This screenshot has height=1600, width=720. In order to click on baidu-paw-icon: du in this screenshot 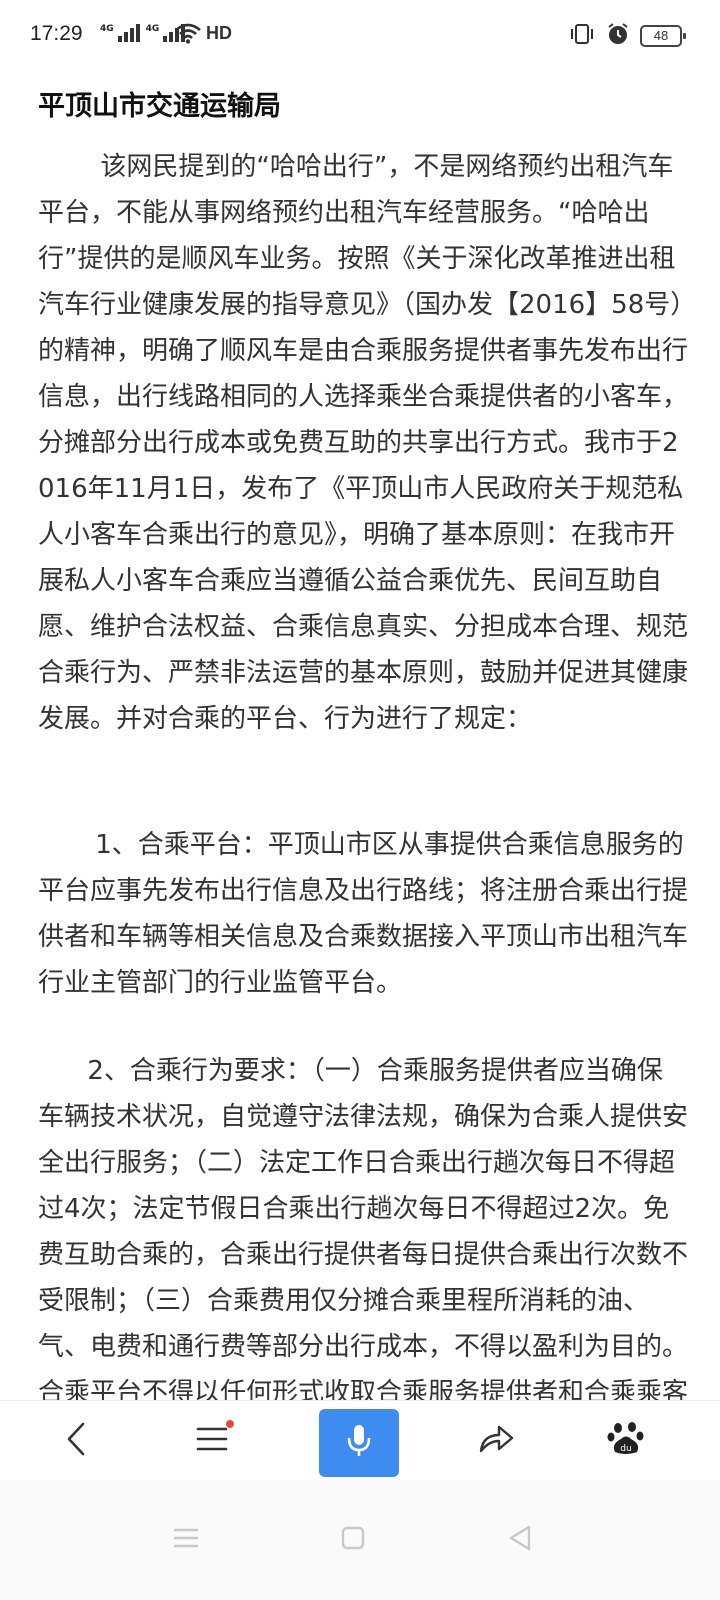, I will do `click(626, 1441)`.